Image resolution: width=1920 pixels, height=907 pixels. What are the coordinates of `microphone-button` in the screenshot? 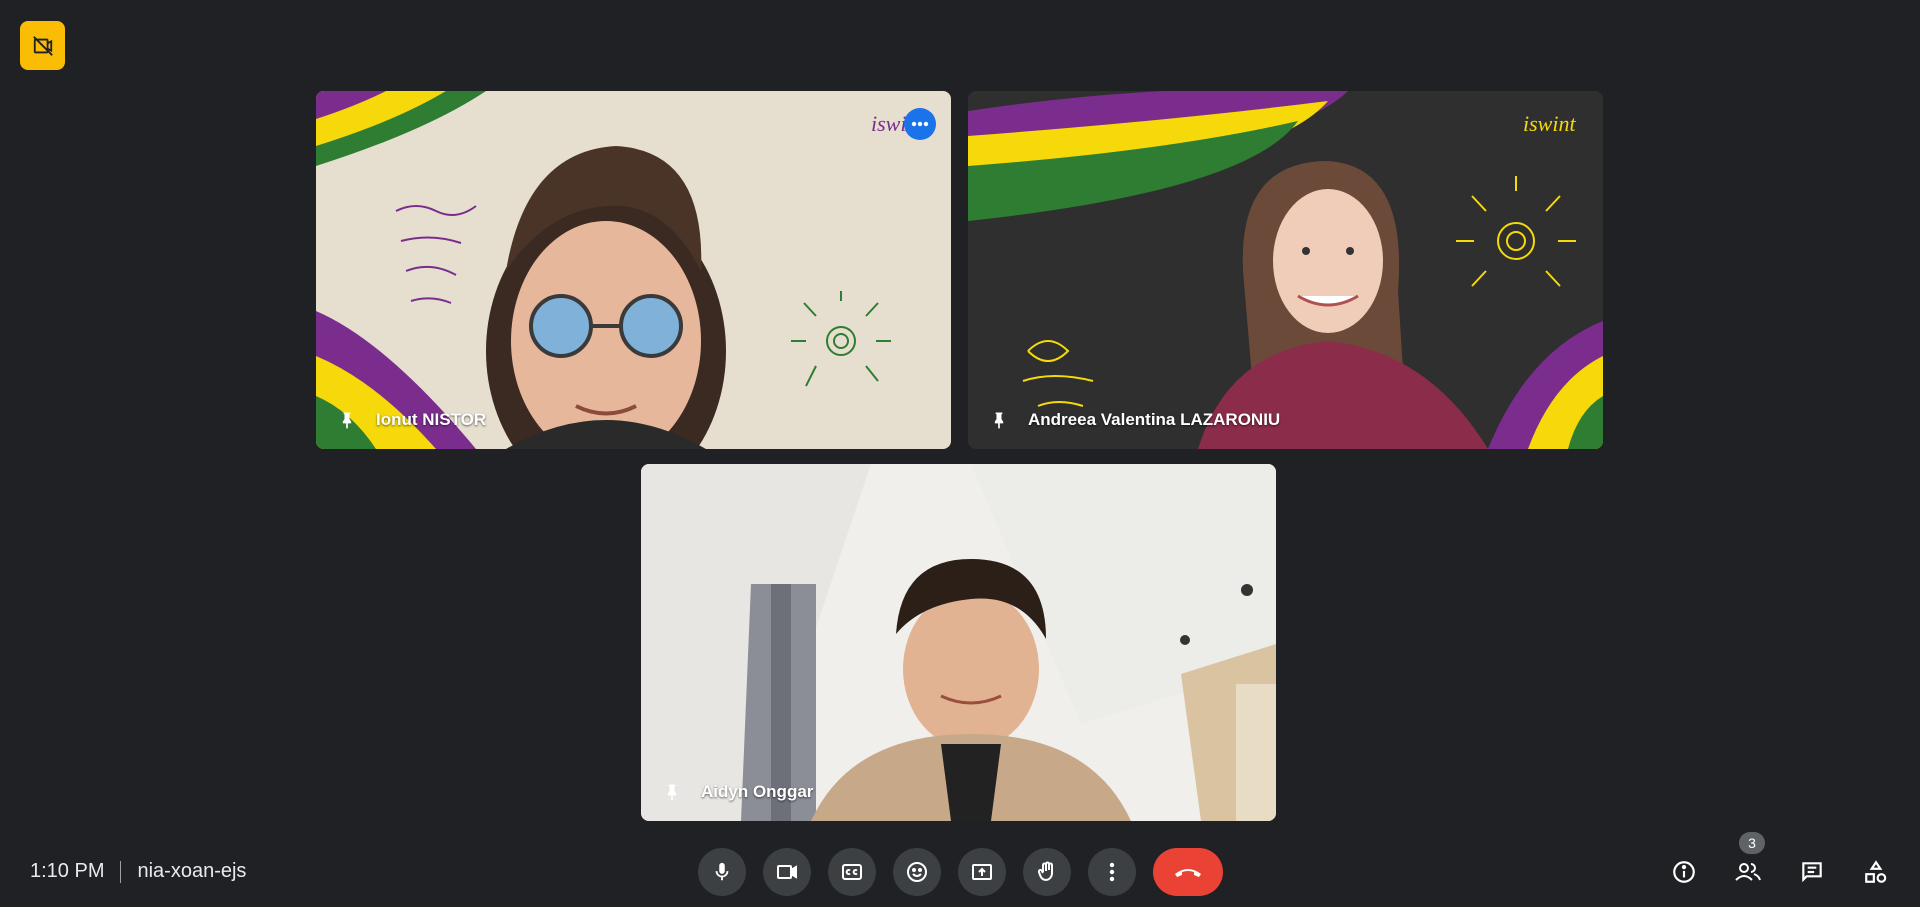 It's located at (722, 872).